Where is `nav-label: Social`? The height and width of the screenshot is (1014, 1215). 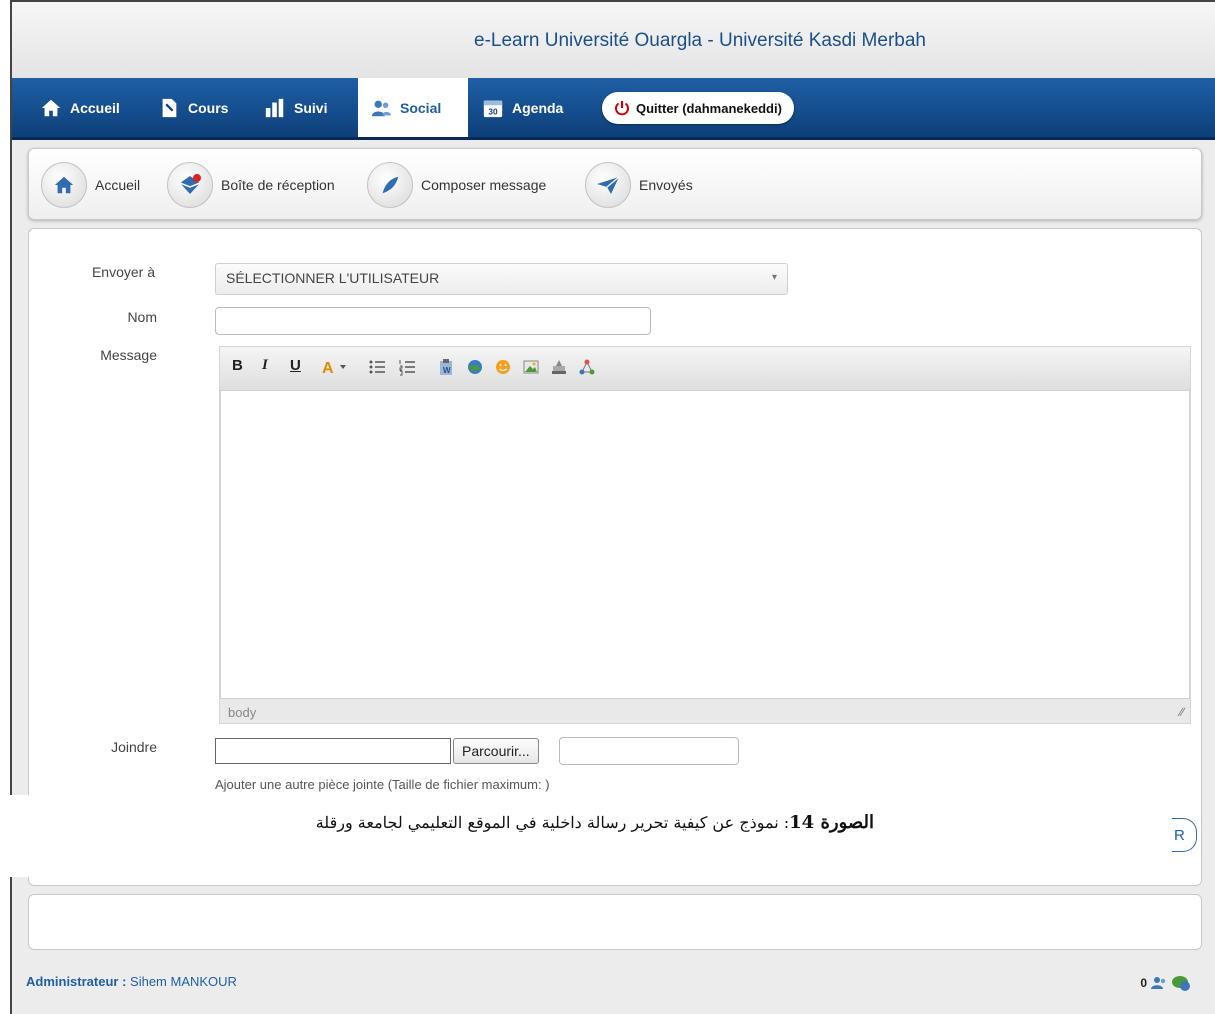 nav-label: Social is located at coordinates (421, 107).